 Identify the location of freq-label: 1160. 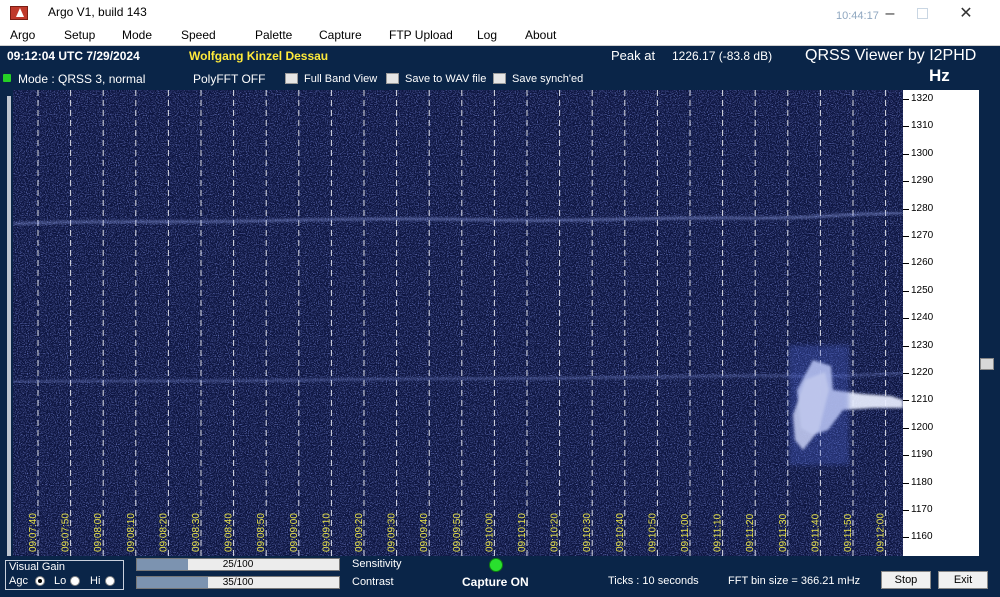
(922, 537).